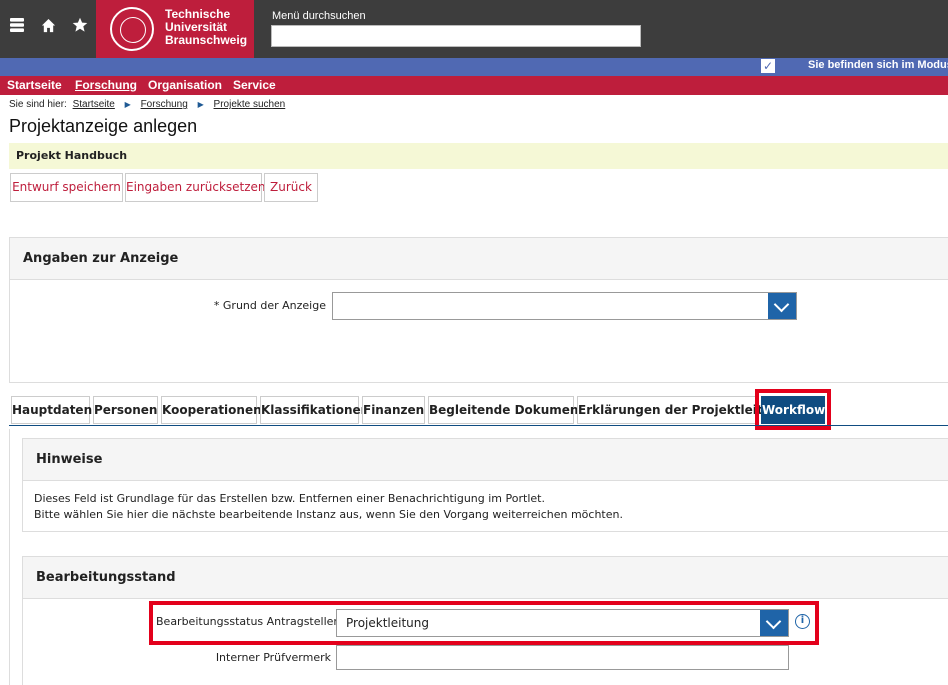  What do you see at coordinates (103, 126) in the screenshot?
I see `page-title: Projektanzeige anlegen` at bounding box center [103, 126].